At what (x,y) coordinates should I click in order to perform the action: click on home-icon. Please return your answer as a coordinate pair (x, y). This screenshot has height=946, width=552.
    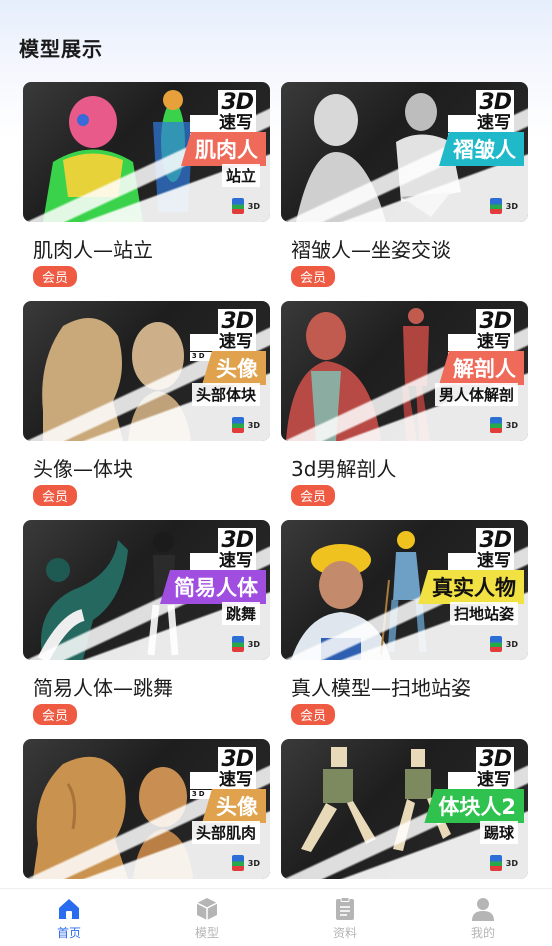
    Looking at the image, I should click on (69, 909).